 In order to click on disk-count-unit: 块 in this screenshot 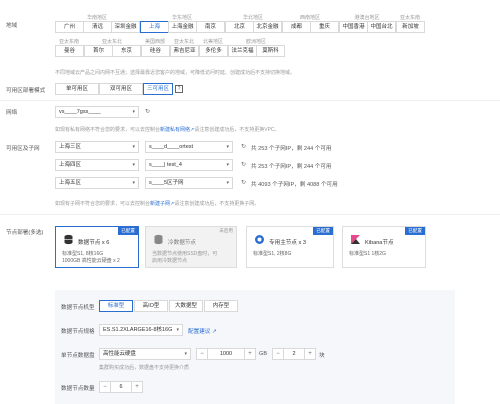, I will do `click(322, 356)`.